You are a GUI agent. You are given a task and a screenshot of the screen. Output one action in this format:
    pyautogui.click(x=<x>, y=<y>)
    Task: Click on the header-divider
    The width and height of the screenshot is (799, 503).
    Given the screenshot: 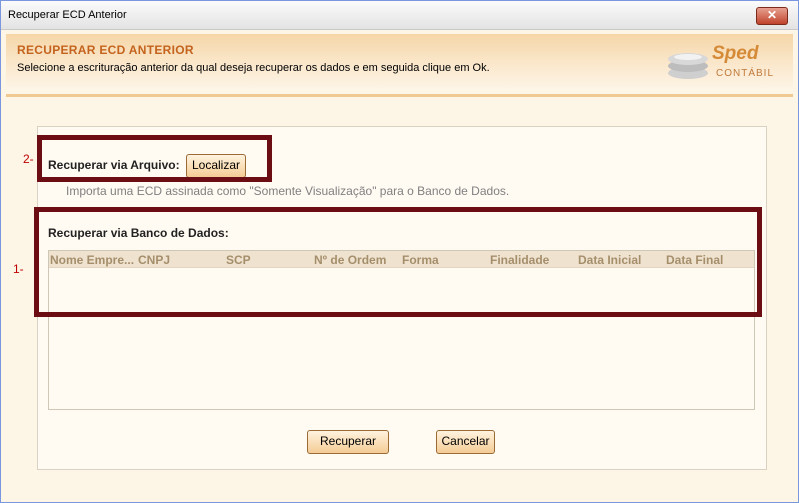 What is the action you would take?
    pyautogui.click(x=399, y=95)
    